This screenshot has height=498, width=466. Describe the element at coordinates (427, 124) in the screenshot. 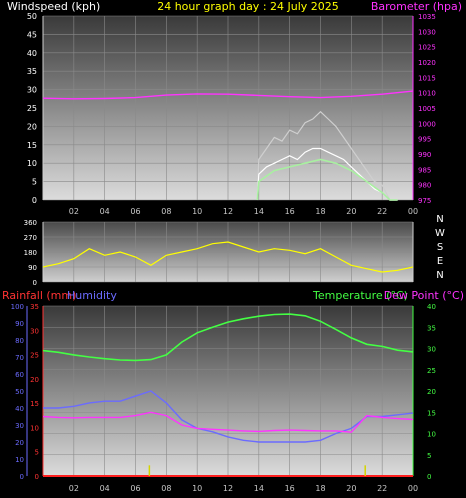

I see `barometer-tick-label: 1000` at that location.